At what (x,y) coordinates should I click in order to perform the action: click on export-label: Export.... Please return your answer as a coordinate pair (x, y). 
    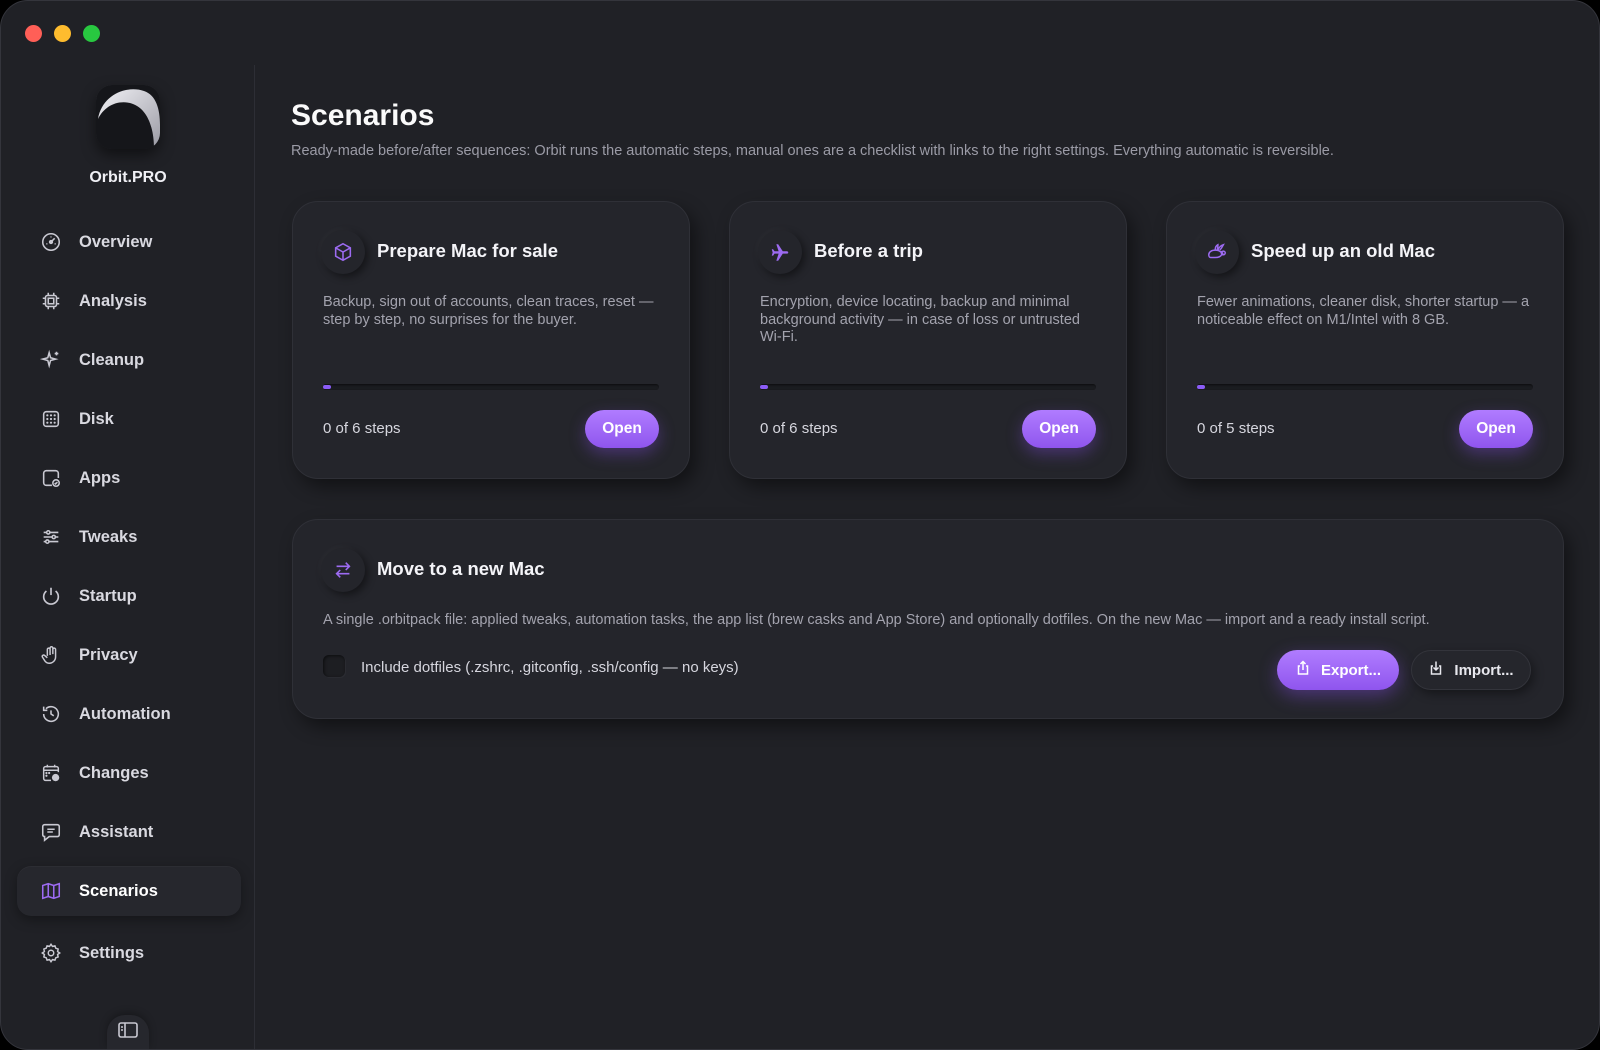
    Looking at the image, I should click on (1350, 670).